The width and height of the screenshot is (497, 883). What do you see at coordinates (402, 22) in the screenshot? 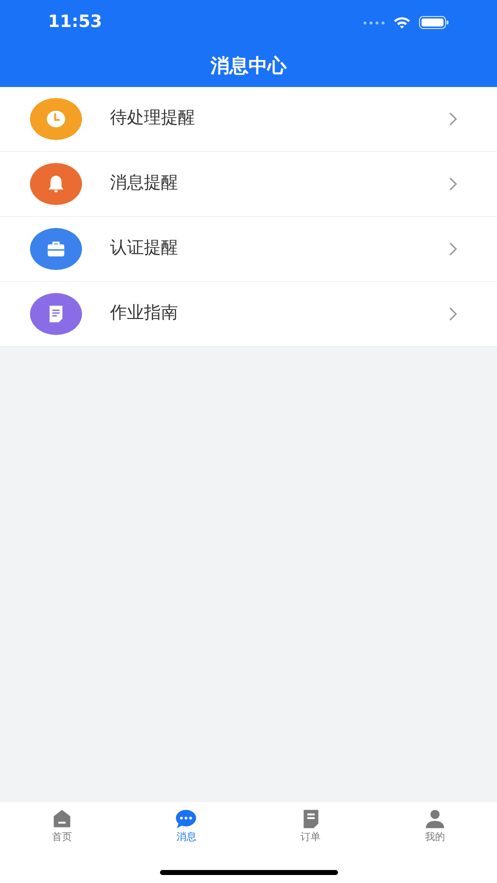
I see `wifi-icon` at bounding box center [402, 22].